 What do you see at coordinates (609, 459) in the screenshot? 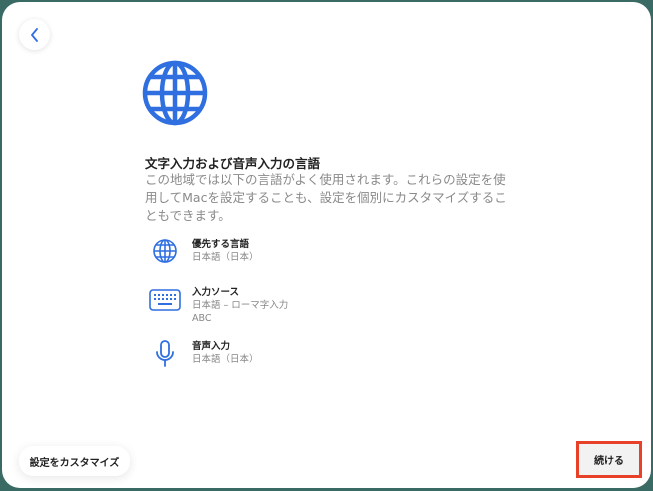
I see `continue-button: 続ける` at bounding box center [609, 459].